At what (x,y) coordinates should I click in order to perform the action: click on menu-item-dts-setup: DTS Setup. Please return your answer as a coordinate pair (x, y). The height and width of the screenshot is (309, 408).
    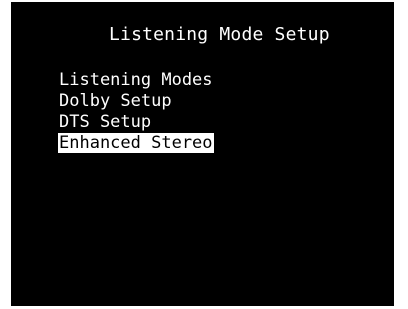
    Looking at the image, I should click on (136, 122).